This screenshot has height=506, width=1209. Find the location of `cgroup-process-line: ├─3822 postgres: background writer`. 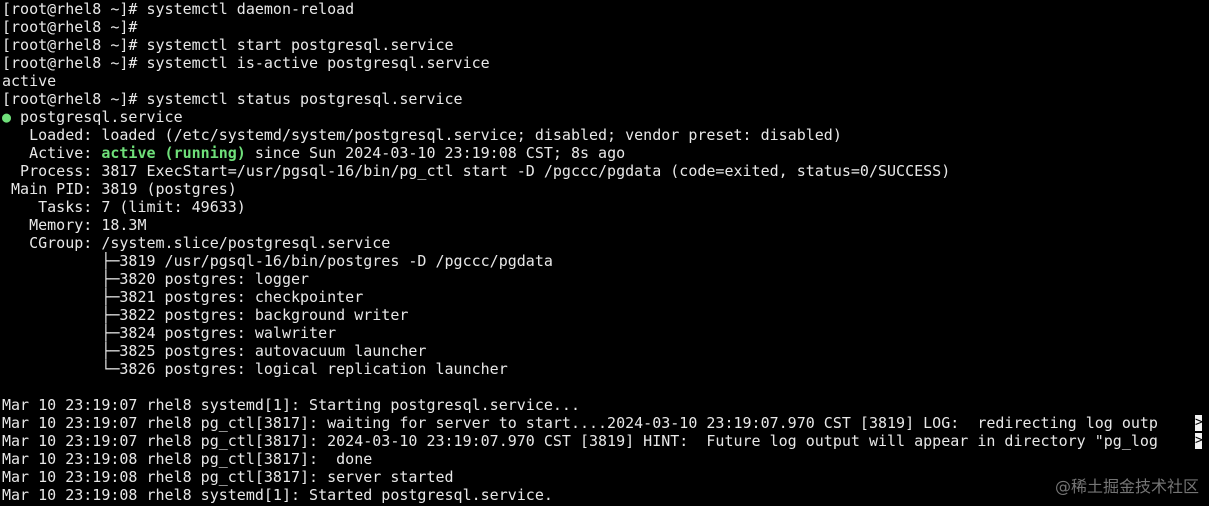

cgroup-process-line: ├─3822 postgres: background writer is located at coordinates (205, 315).